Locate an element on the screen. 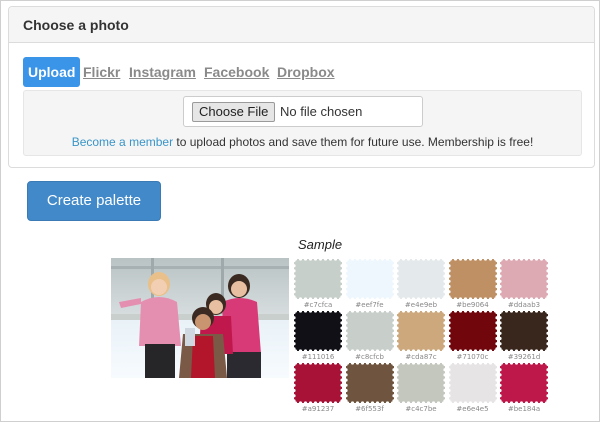 This screenshot has width=600, height=422. palette-swatch: #be184a is located at coordinates (524, 387).